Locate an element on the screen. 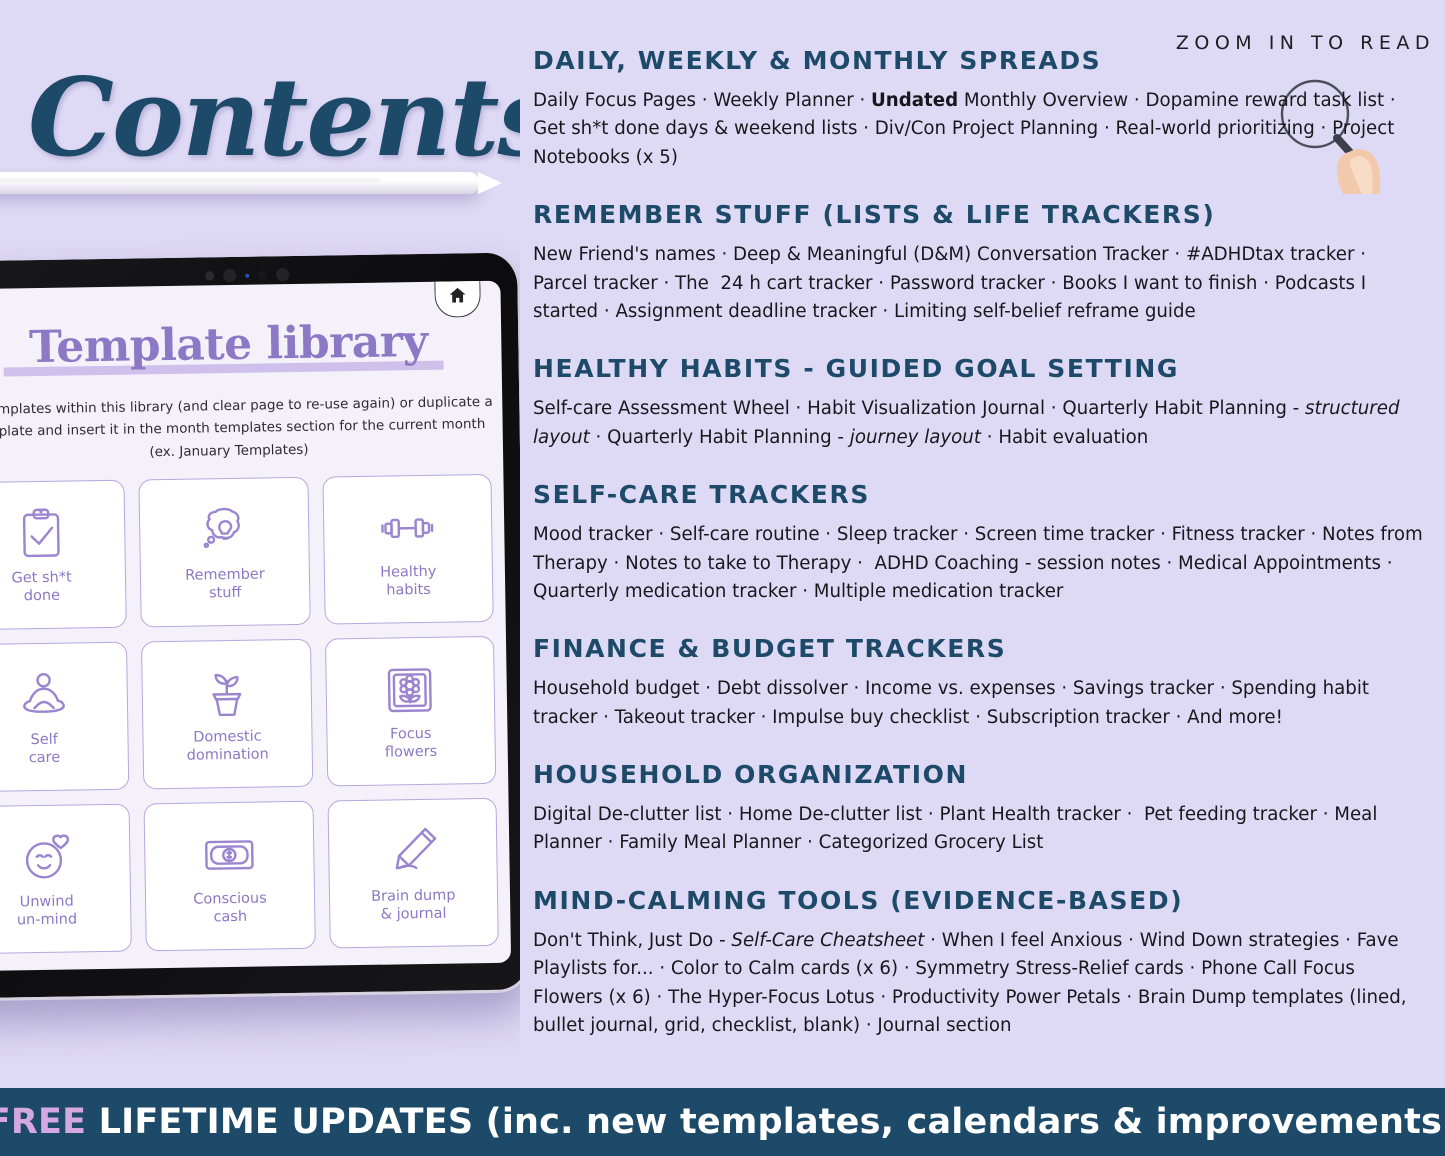 This screenshot has height=1156, width=1445. camera-led-icon is located at coordinates (247, 275).